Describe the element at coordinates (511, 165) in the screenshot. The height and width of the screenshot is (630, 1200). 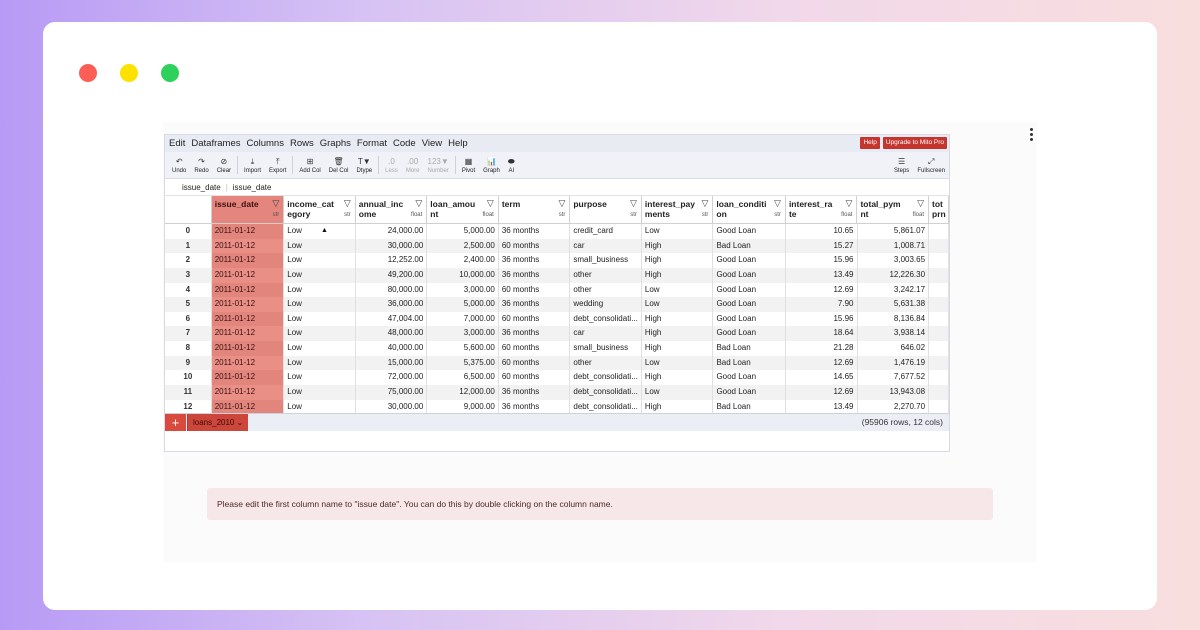
I see `ai-button: ⬬ AI` at that location.